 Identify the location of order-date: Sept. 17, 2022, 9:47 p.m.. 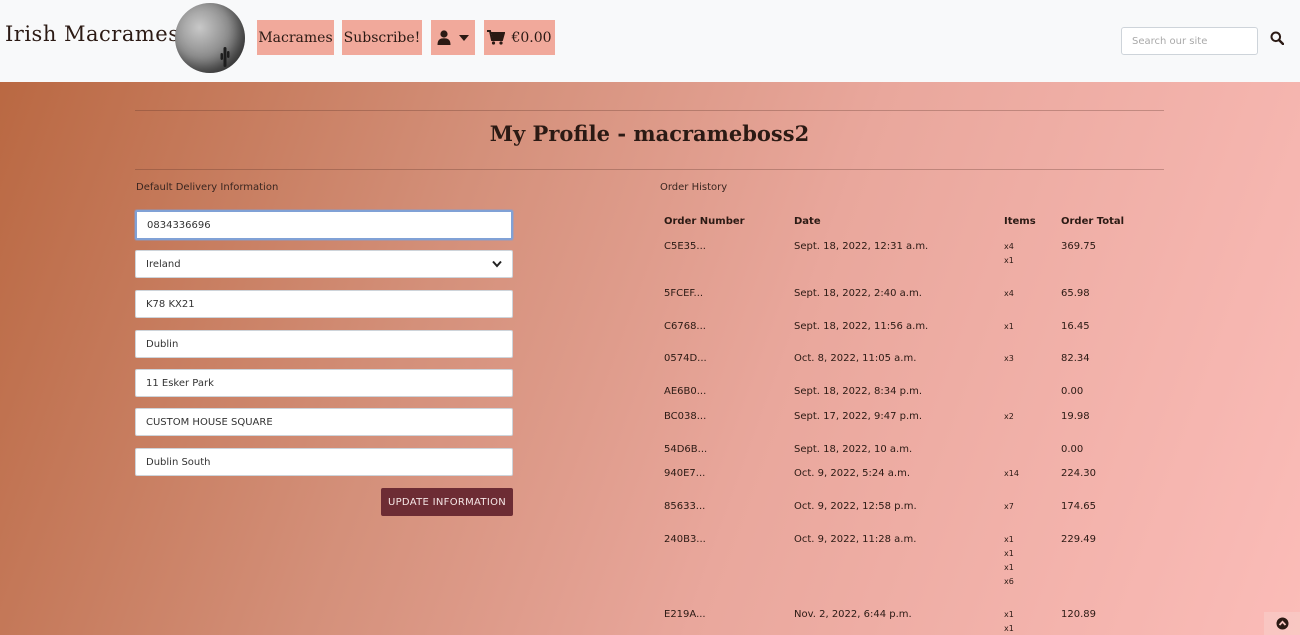
(858, 416).